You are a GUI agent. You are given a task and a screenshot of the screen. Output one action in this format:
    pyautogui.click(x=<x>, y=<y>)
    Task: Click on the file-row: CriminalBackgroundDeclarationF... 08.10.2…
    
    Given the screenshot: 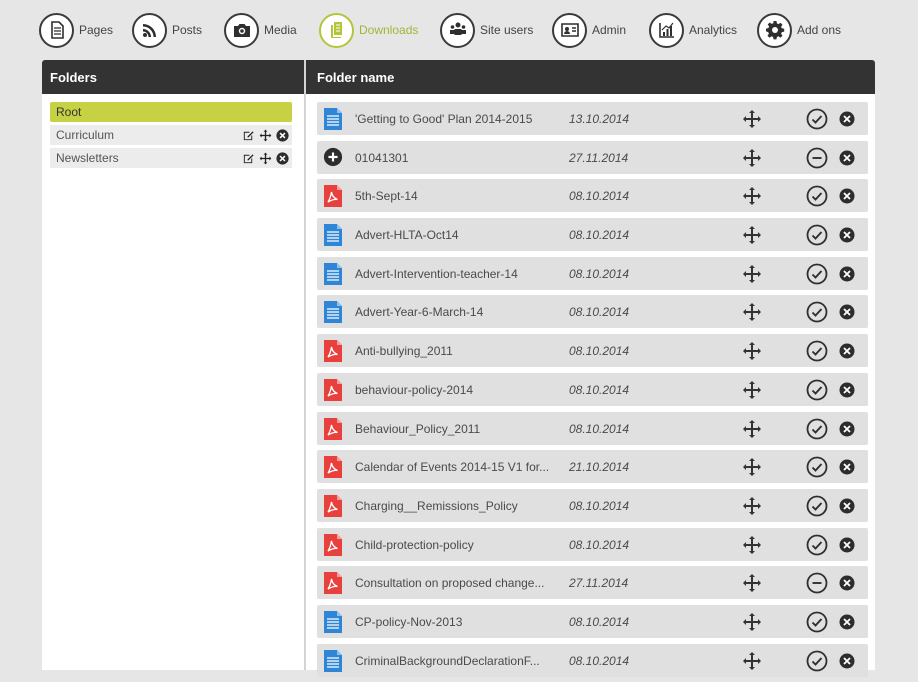 What is the action you would take?
    pyautogui.click(x=592, y=660)
    